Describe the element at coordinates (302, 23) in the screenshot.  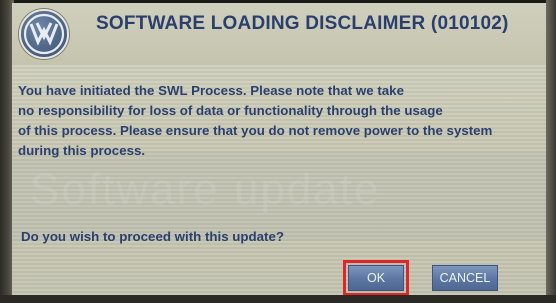
I see `dialog-title: SOFTWARE LOADING DISCLAIMER (010102)` at that location.